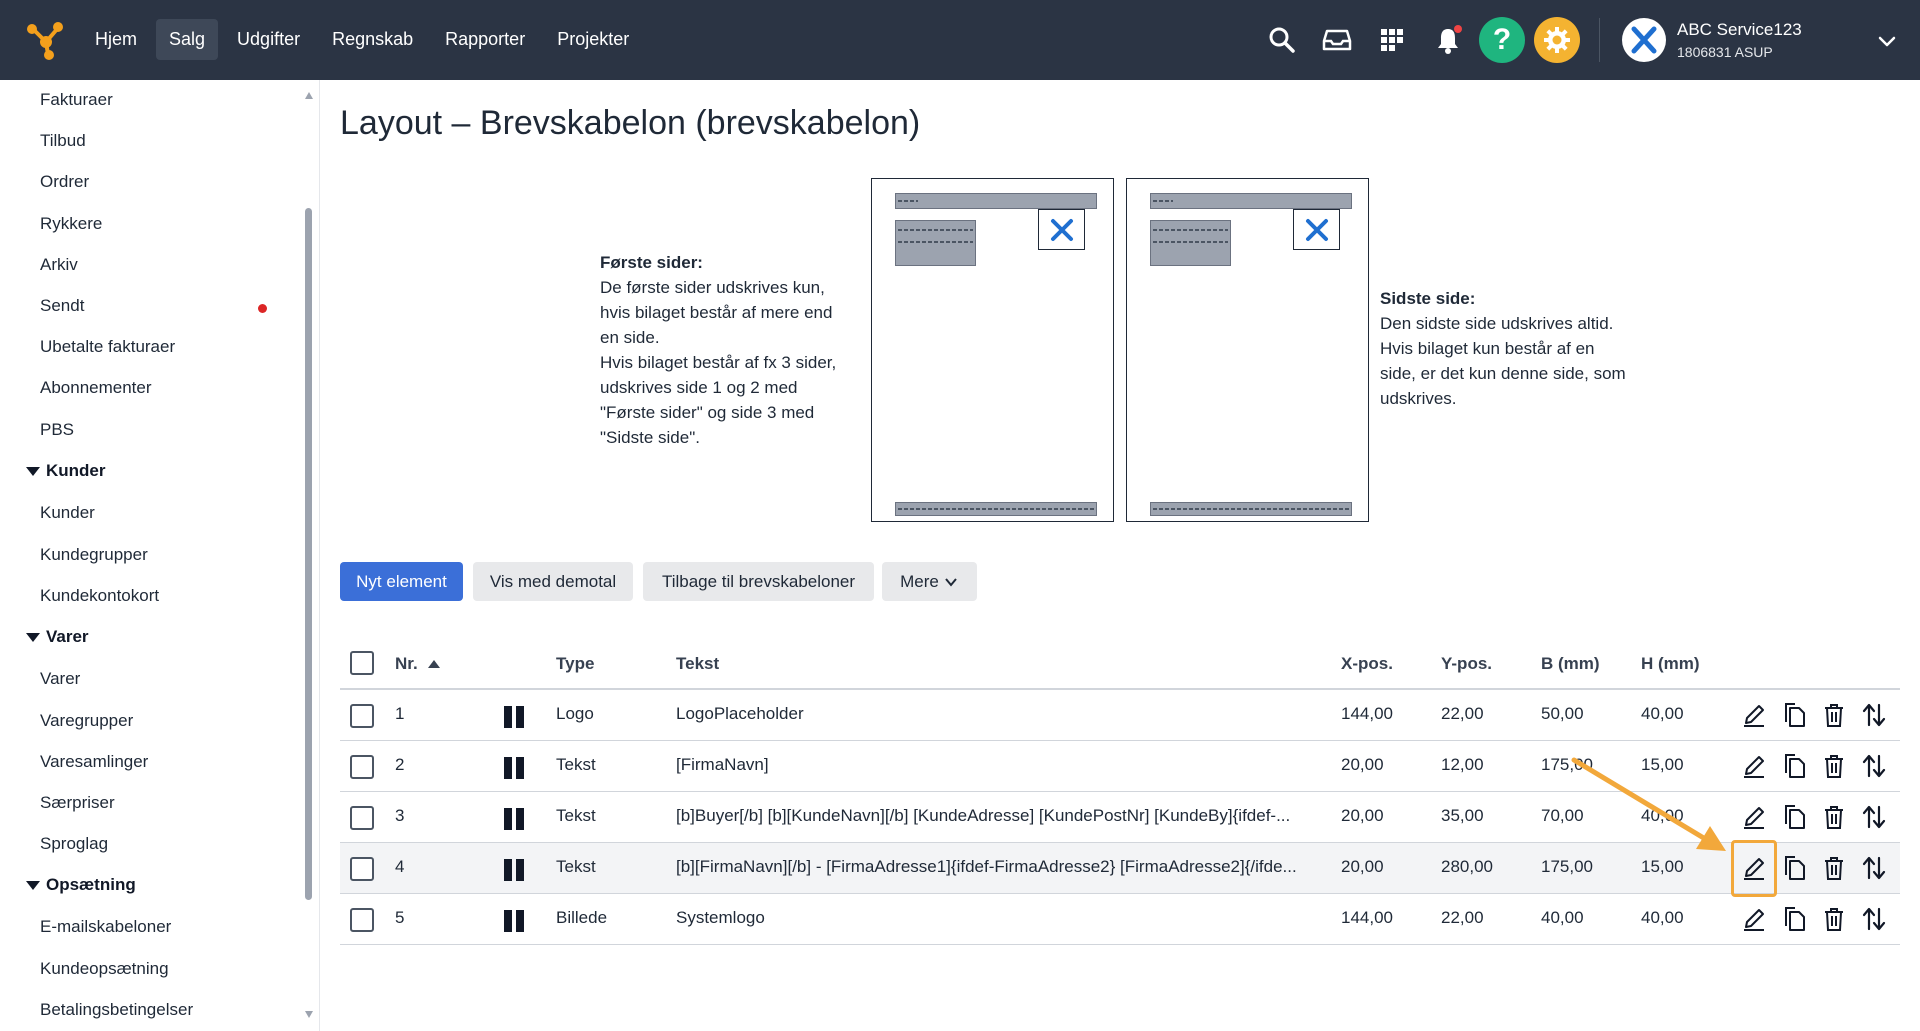 Image resolution: width=1920 pixels, height=1031 pixels. Describe the element at coordinates (74, 844) in the screenshot. I see `sidebar-item-sproglag: Sproglag` at that location.